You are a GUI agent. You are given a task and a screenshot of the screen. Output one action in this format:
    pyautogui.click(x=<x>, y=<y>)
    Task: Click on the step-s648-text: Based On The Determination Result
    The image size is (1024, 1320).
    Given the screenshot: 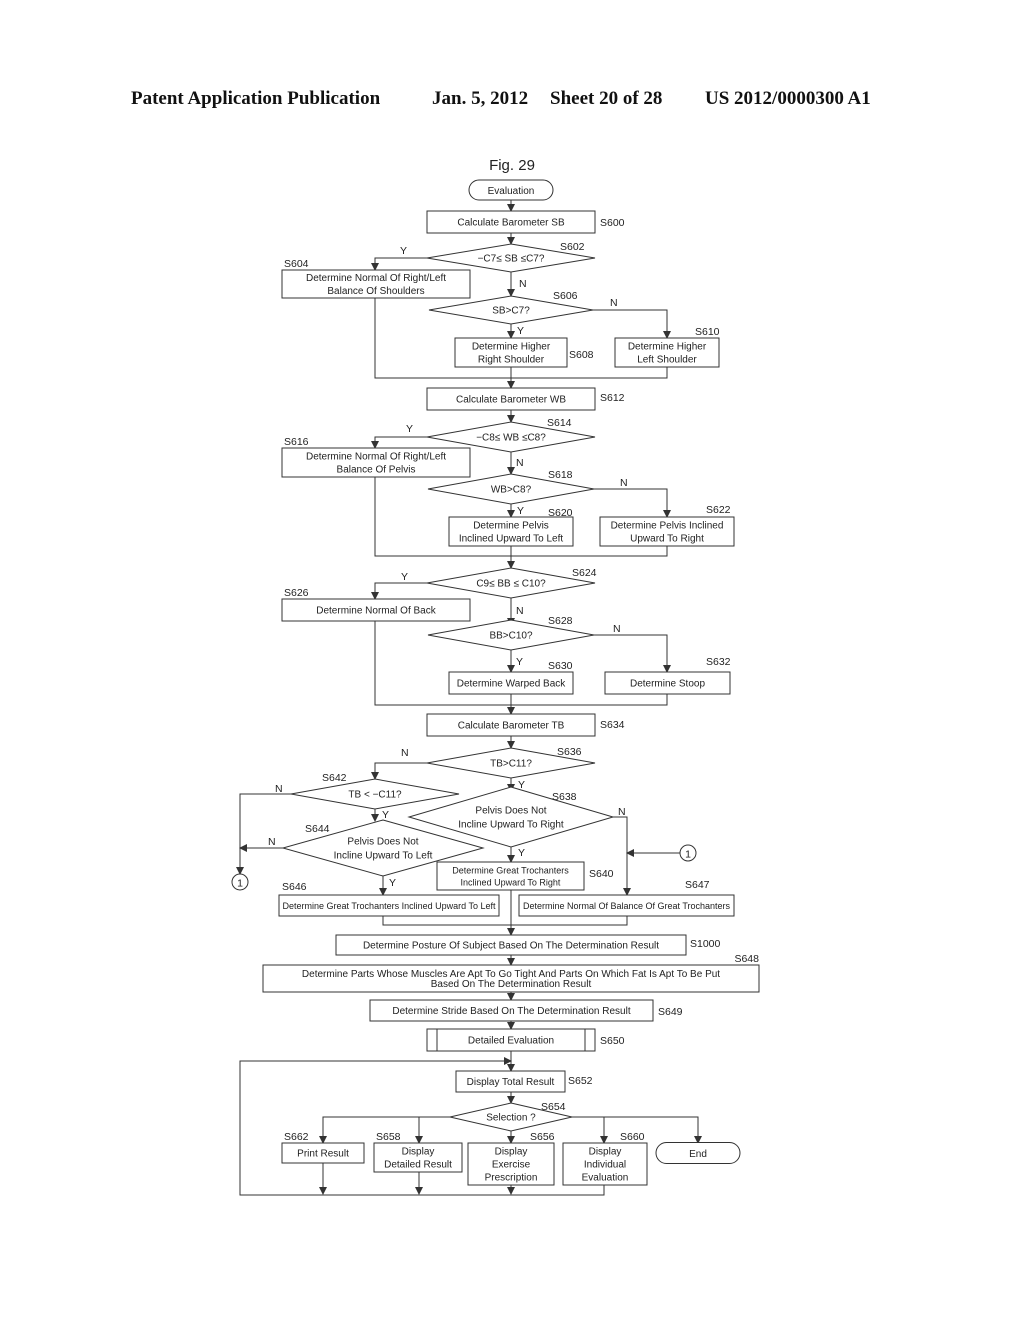 What is the action you would take?
    pyautogui.click(x=511, y=984)
    